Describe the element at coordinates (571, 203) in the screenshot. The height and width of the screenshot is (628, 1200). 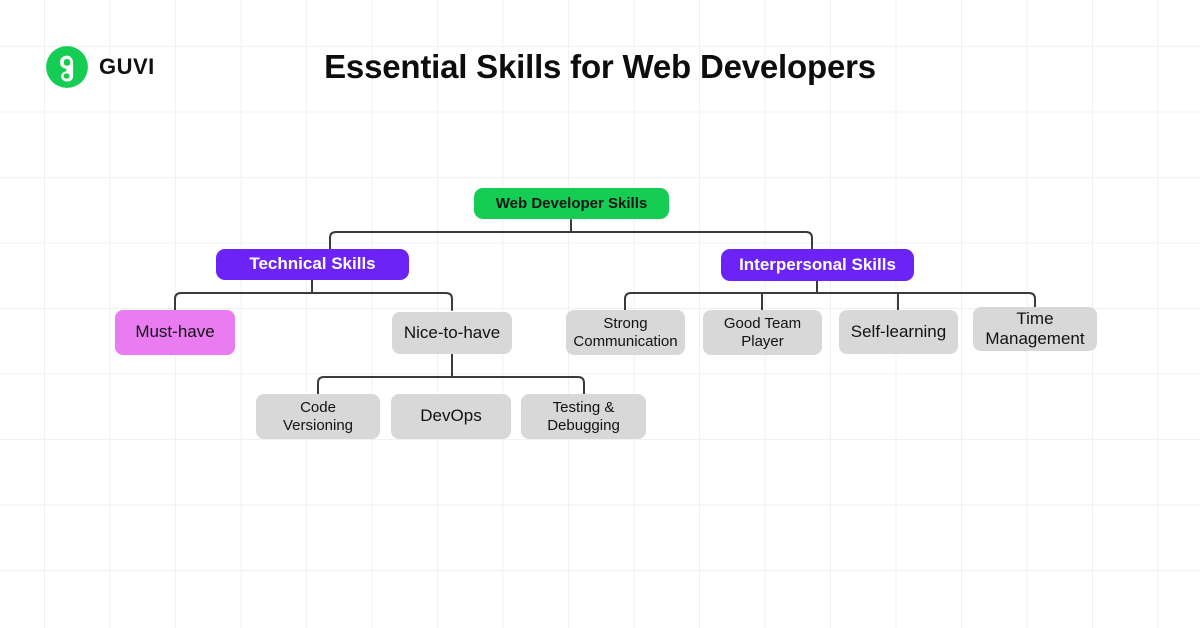
I see `node-web-developer-skills: Web Developer Skills` at that location.